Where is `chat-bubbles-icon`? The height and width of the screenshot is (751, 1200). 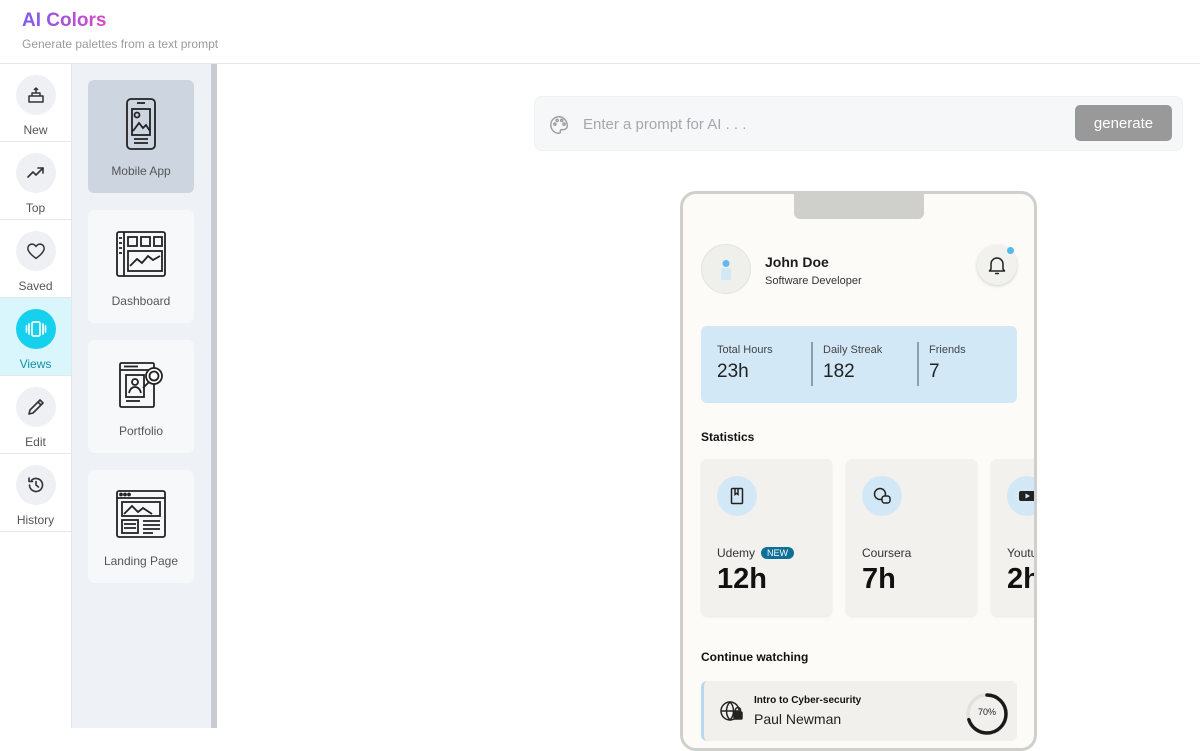
chat-bubbles-icon is located at coordinates (882, 496).